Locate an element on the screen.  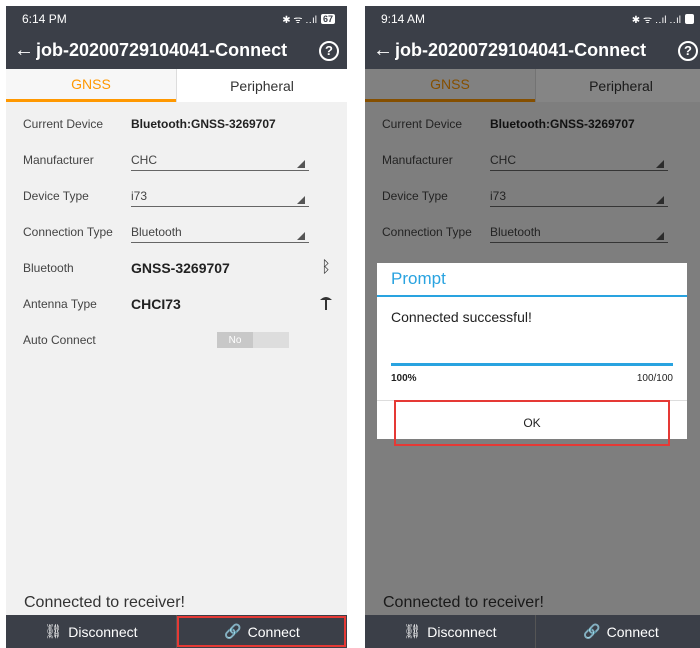
status-bar: 6:14 PM ✱ ᯤ ‥ıl 67 is located at coordinates (176, 19).